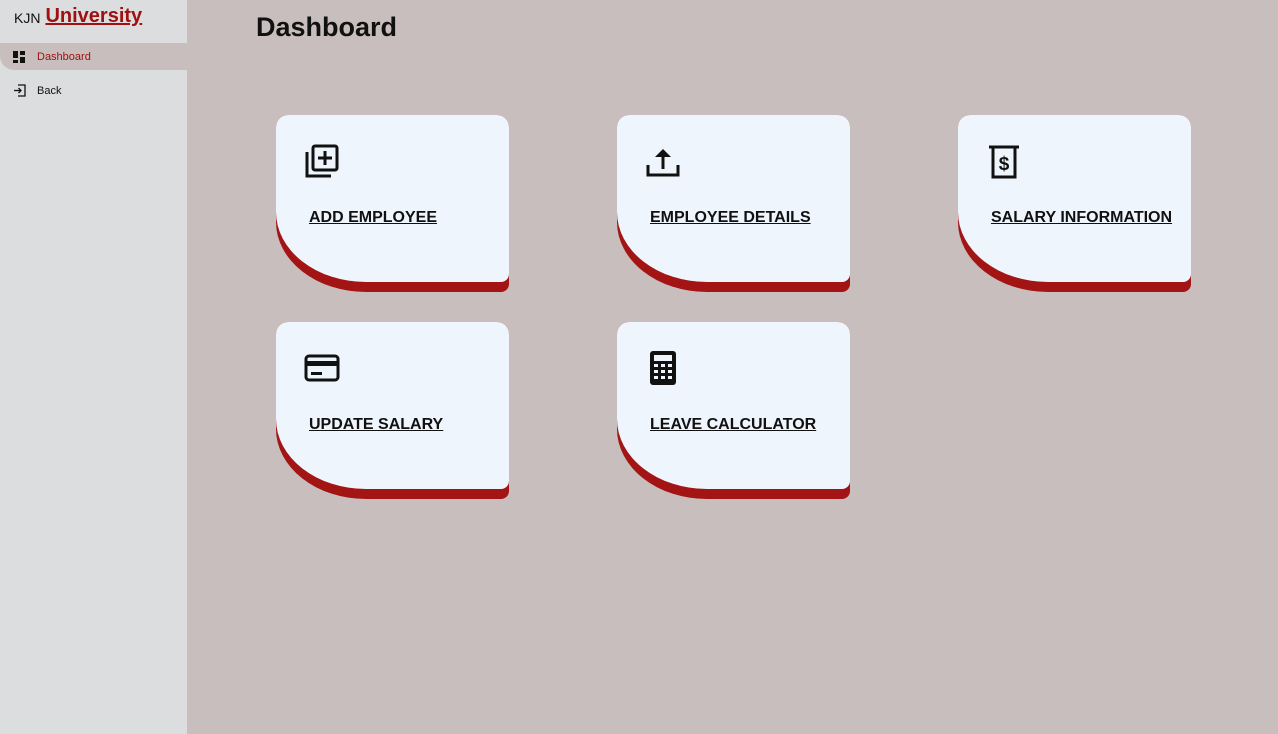 This screenshot has width=1278, height=734. What do you see at coordinates (373, 218) in the screenshot?
I see `card-label: ADD EMPLOYEE` at bounding box center [373, 218].